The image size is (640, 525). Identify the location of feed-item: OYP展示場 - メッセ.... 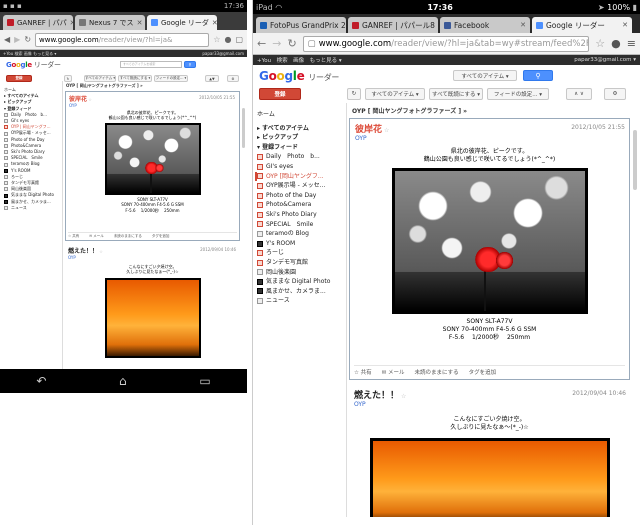
(302, 186).